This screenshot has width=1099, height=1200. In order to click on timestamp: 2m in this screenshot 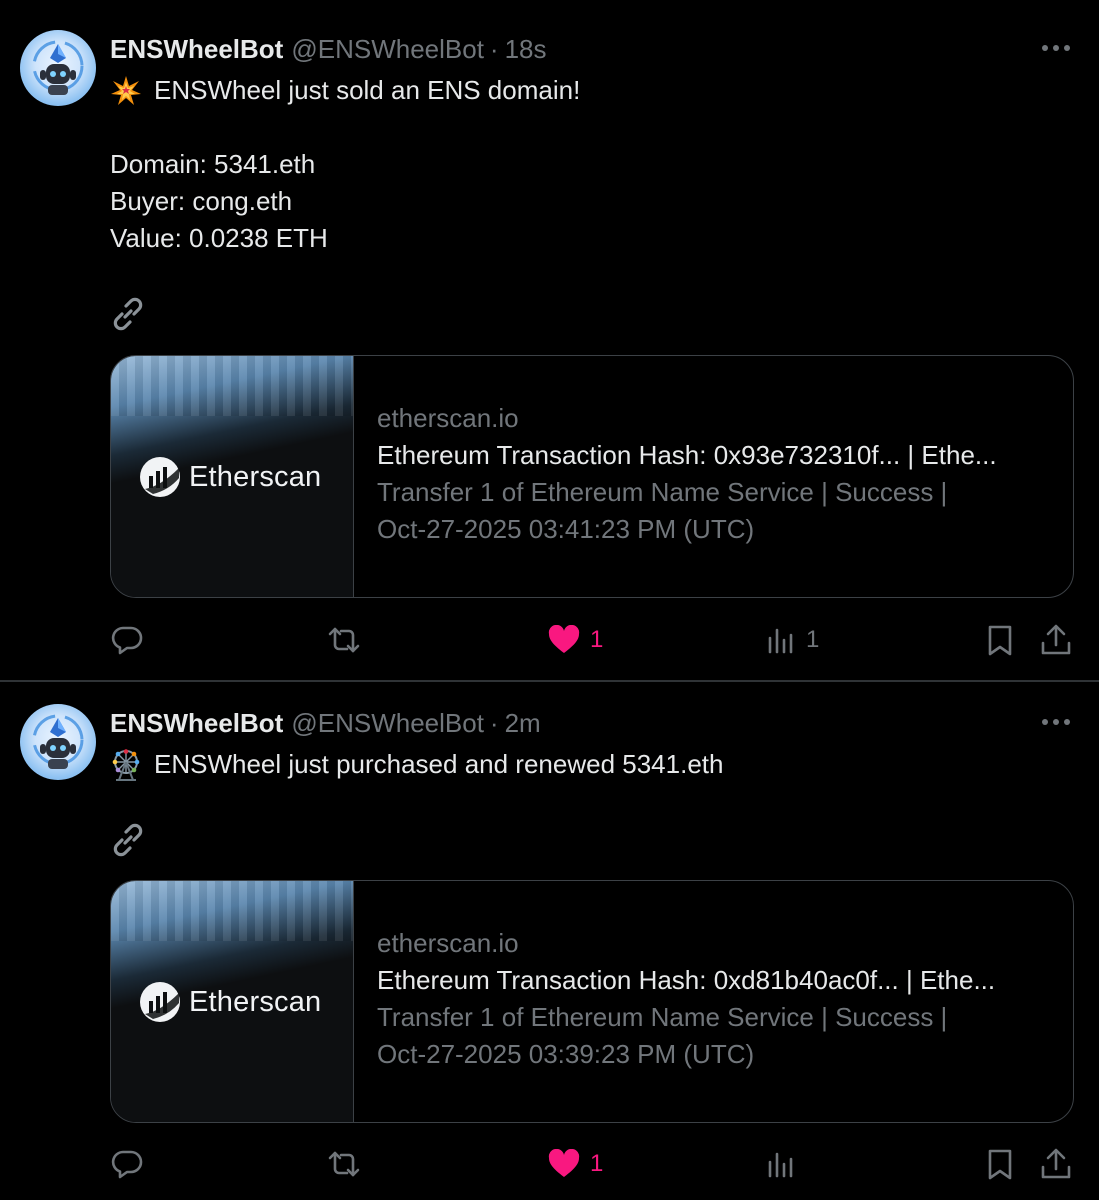, I will do `click(523, 723)`.